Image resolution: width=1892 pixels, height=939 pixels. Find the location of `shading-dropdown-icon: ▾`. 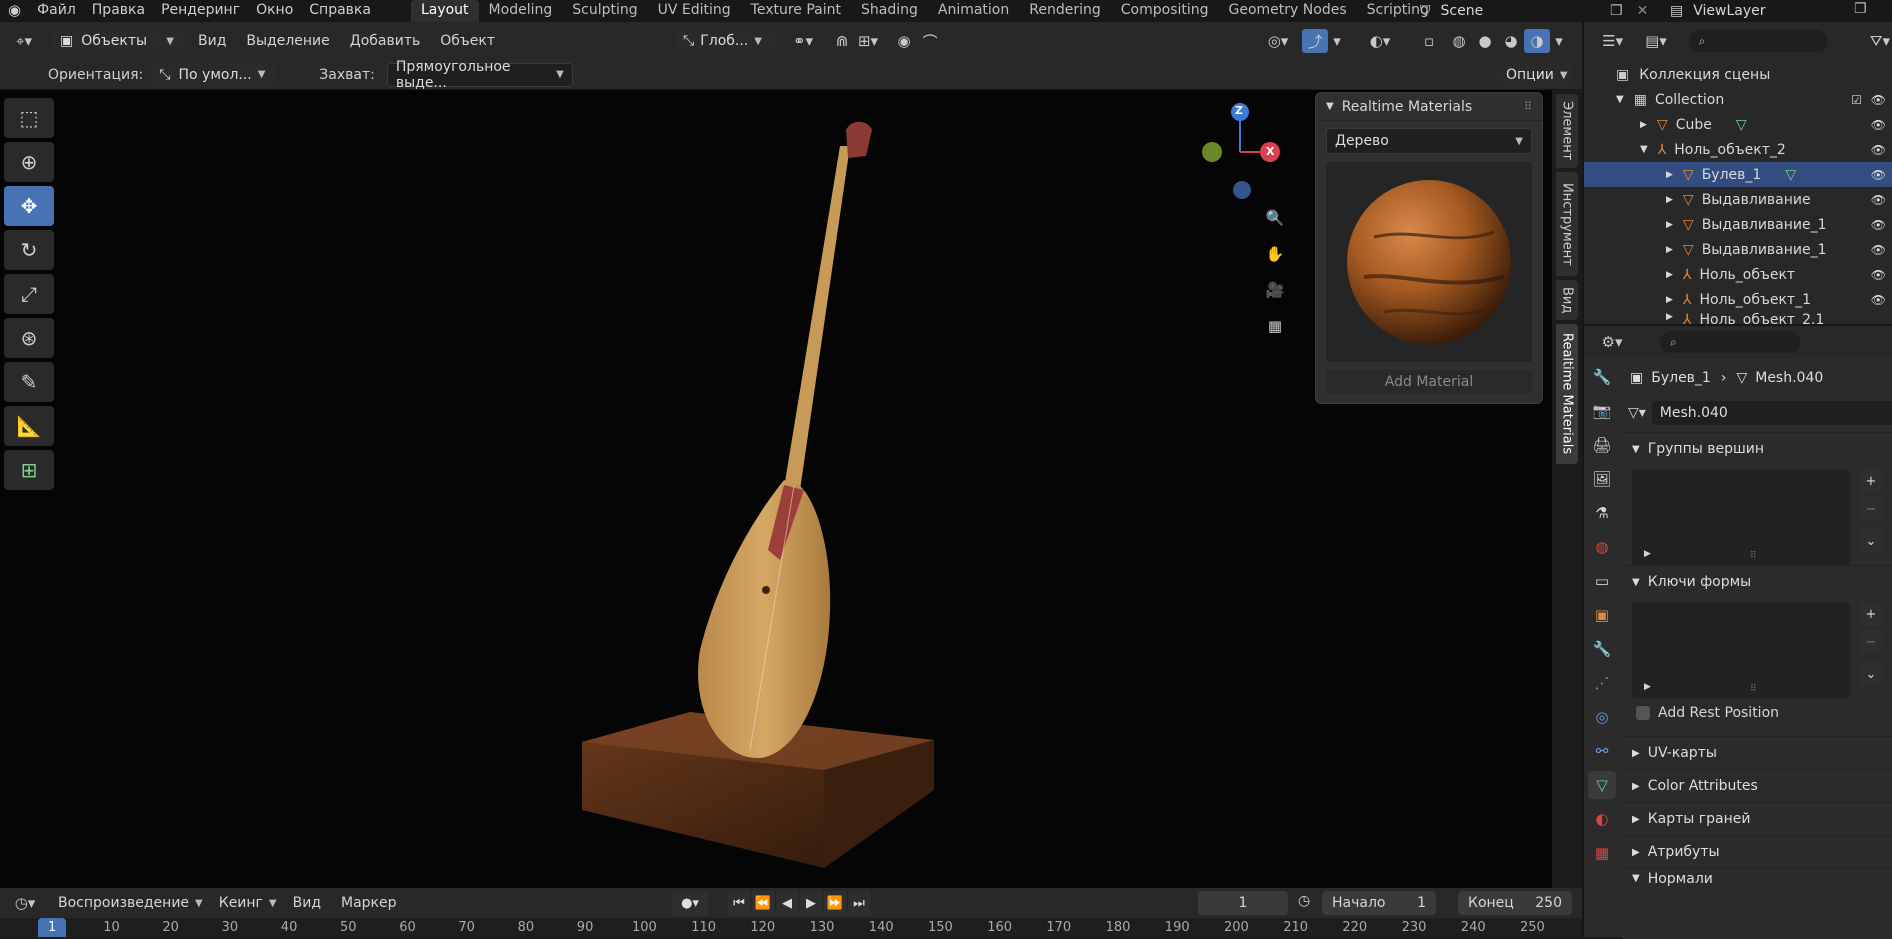

shading-dropdown-icon: ▾ is located at coordinates (1559, 41).